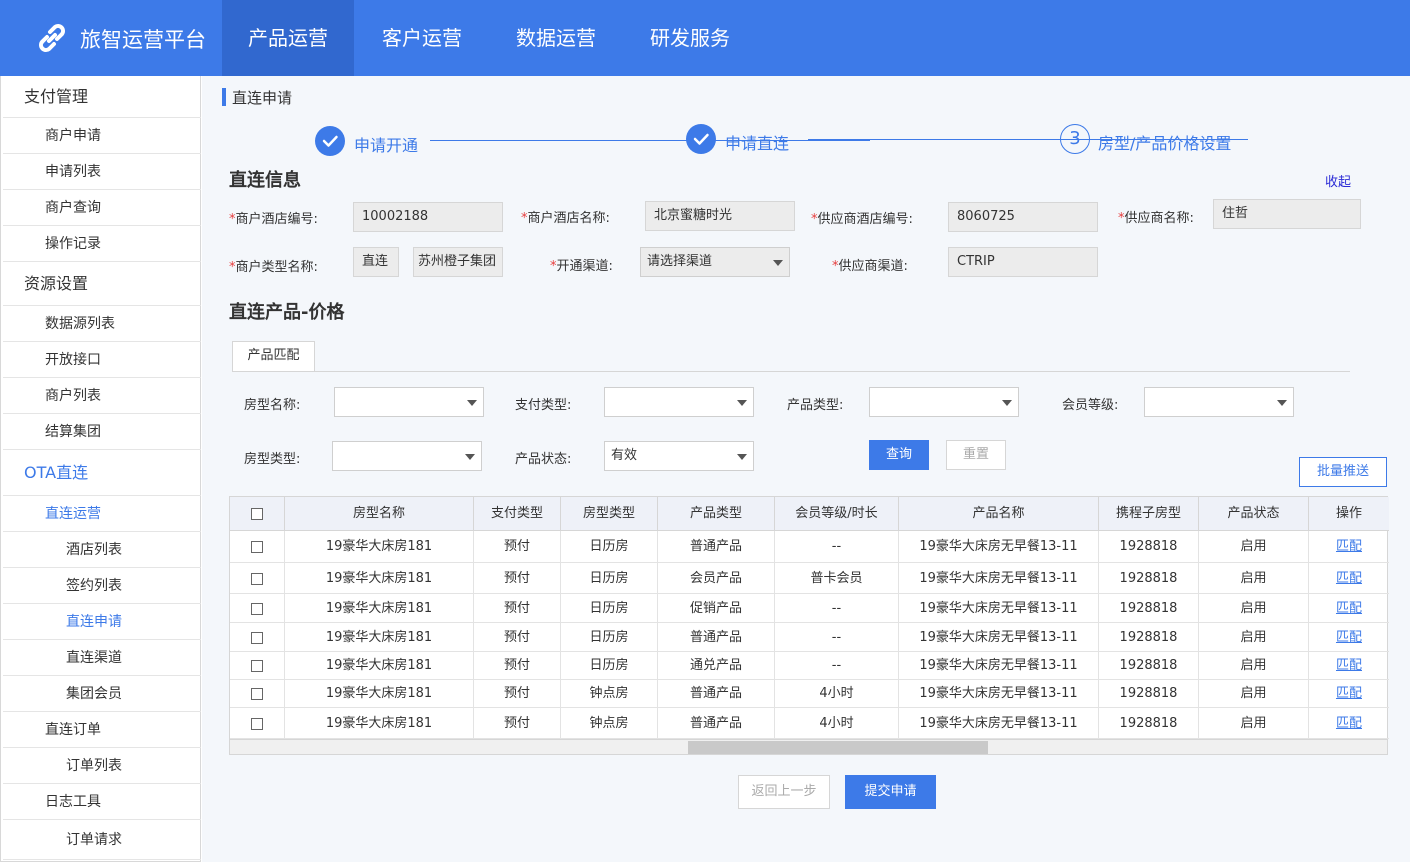 This screenshot has height=862, width=1410. I want to click on merchant-type-field: 直连, so click(376, 262).